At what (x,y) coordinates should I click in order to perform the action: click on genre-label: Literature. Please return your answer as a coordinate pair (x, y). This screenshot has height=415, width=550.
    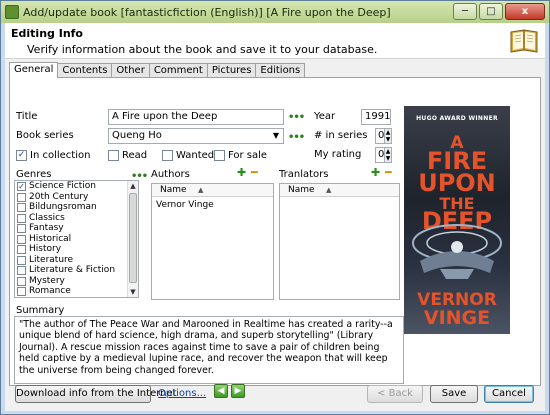
    Looking at the image, I should click on (51, 259).